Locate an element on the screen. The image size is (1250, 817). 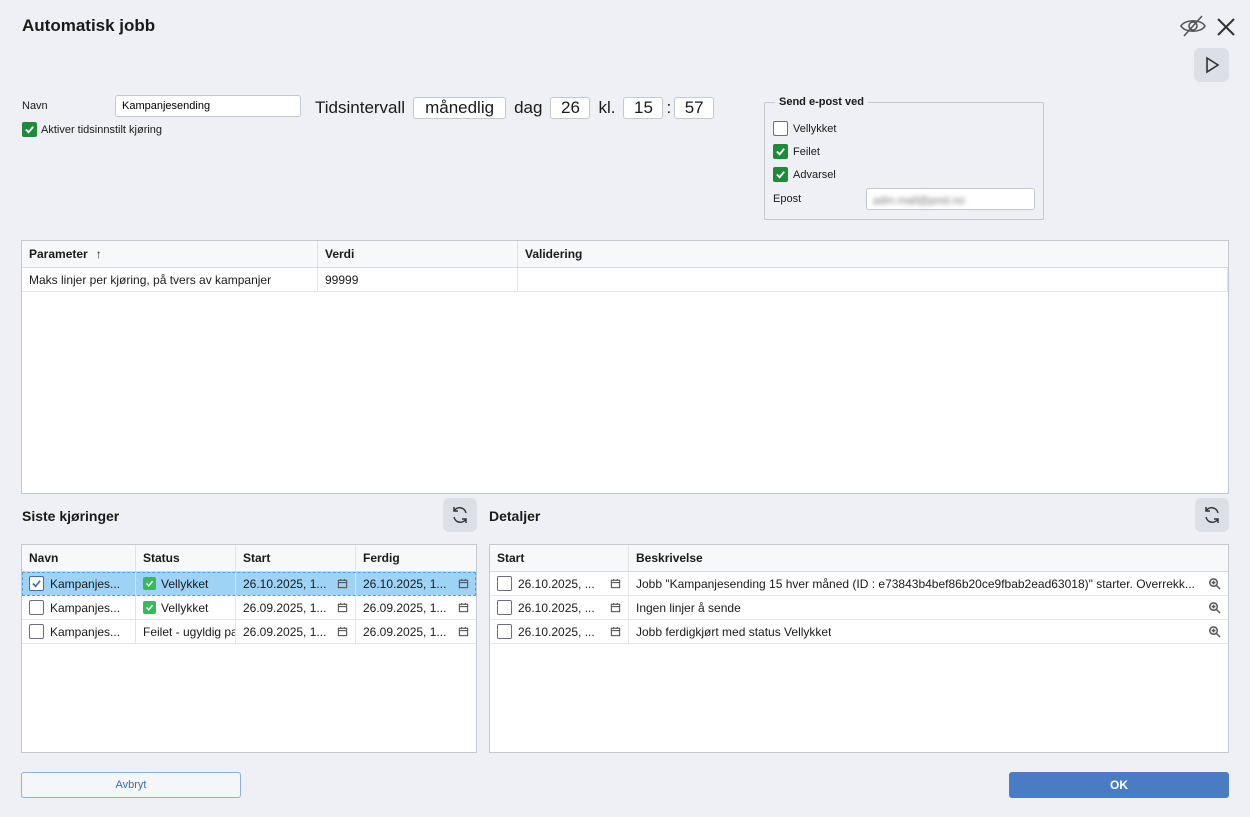
param-value-cell: 99999 is located at coordinates (418, 279).